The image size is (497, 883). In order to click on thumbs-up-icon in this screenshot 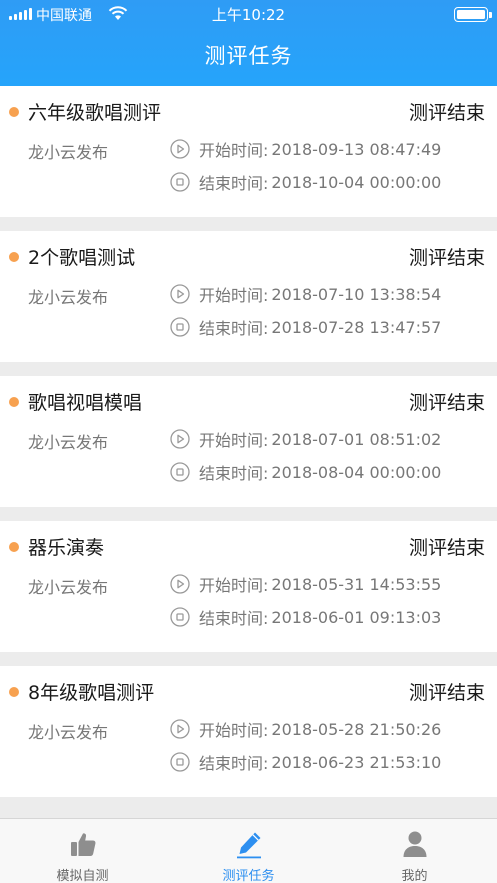, I will do `click(82, 844)`.